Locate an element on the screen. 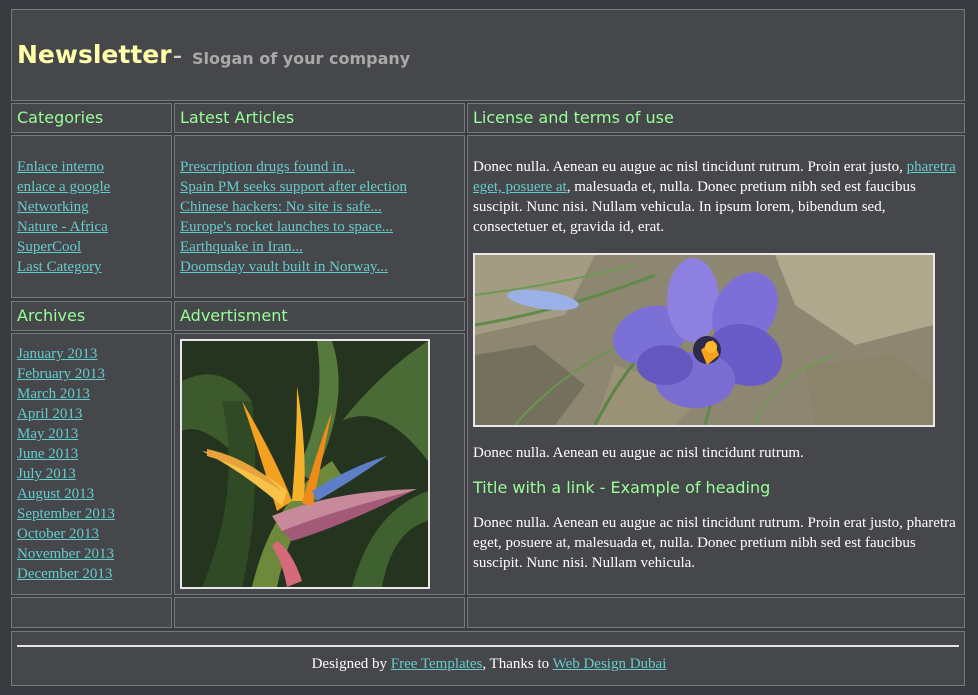 This screenshot has height=695, width=978. bird-of-paradise-flower-icon is located at coordinates (305, 464).